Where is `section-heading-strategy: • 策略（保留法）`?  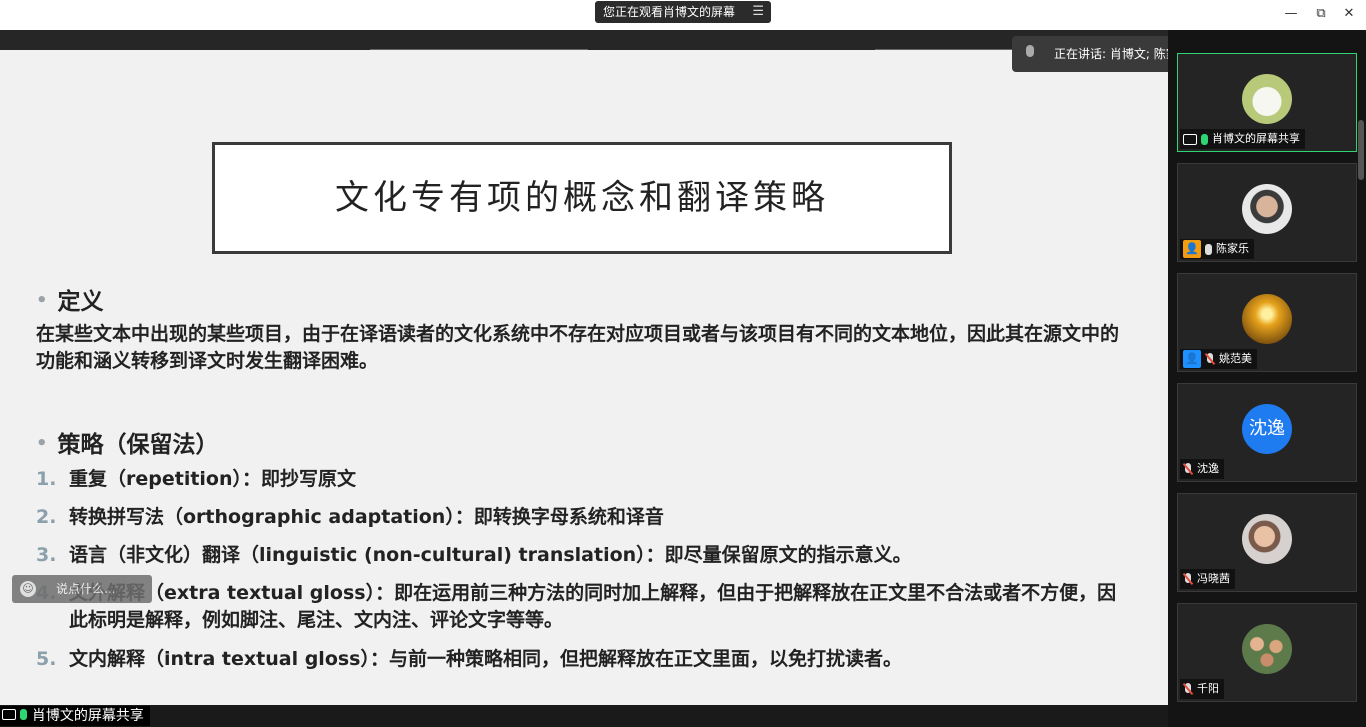
section-heading-strategy: • 策略（保留法） is located at coordinates (127, 445).